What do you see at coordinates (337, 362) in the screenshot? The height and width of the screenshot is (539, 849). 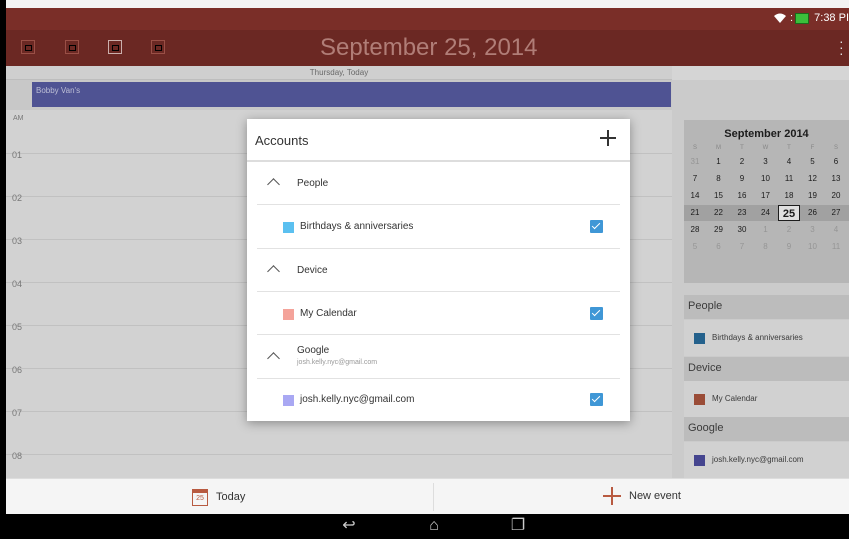 I see `group-sublabel: josh.kelly.nyc@gmail.com` at bounding box center [337, 362].